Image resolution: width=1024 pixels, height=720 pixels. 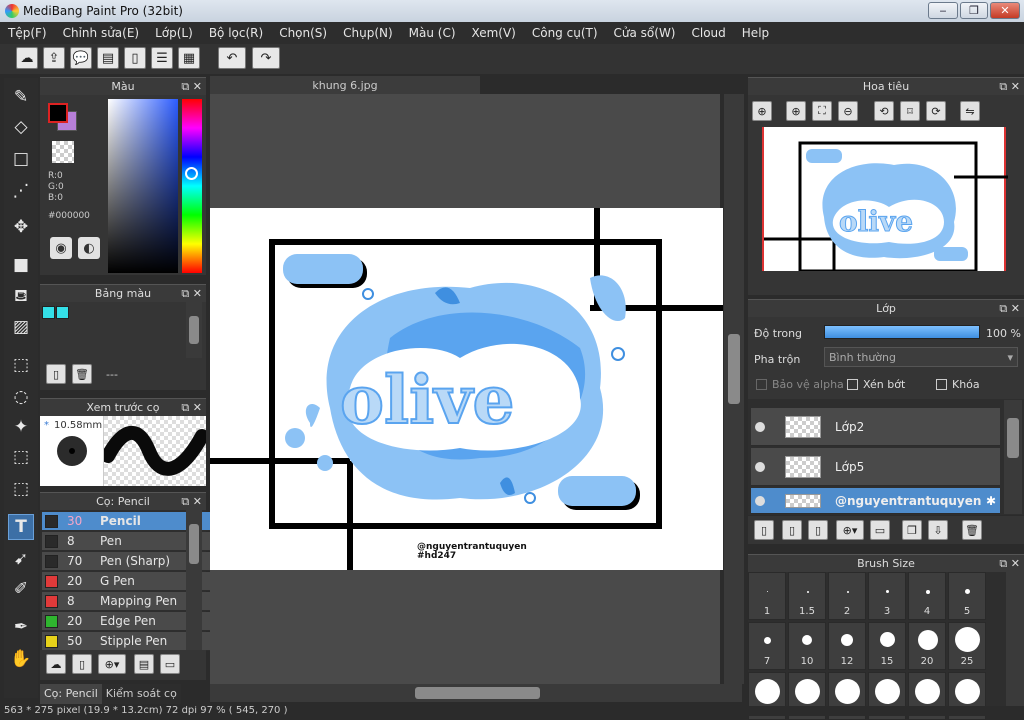 What do you see at coordinates (21, 559) in the screenshot?
I see `operation-tool-icon: ➹` at bounding box center [21, 559].